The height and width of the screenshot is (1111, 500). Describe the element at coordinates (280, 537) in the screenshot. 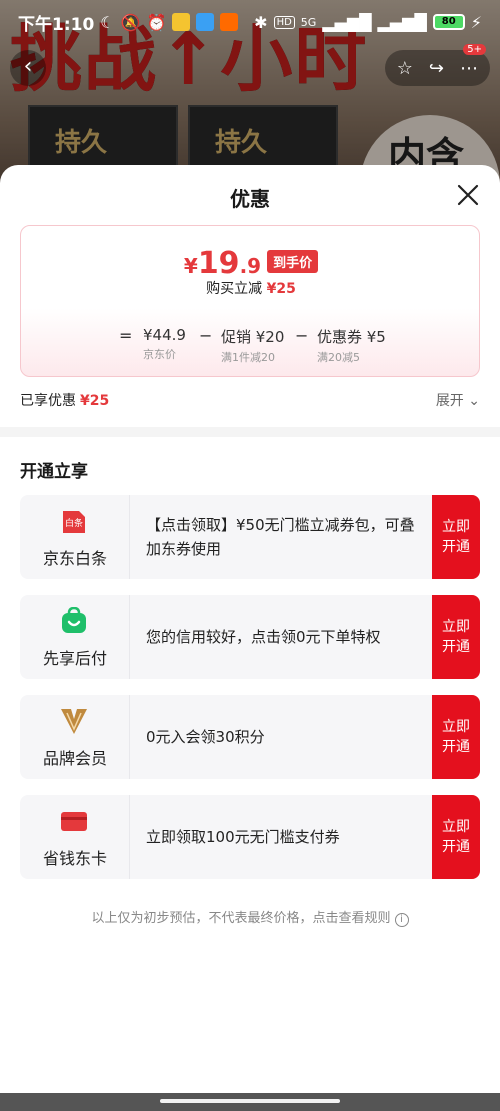

I see `offer-description: 【点击领取】¥50无门槛立减券包，可叠加东券使用` at that location.